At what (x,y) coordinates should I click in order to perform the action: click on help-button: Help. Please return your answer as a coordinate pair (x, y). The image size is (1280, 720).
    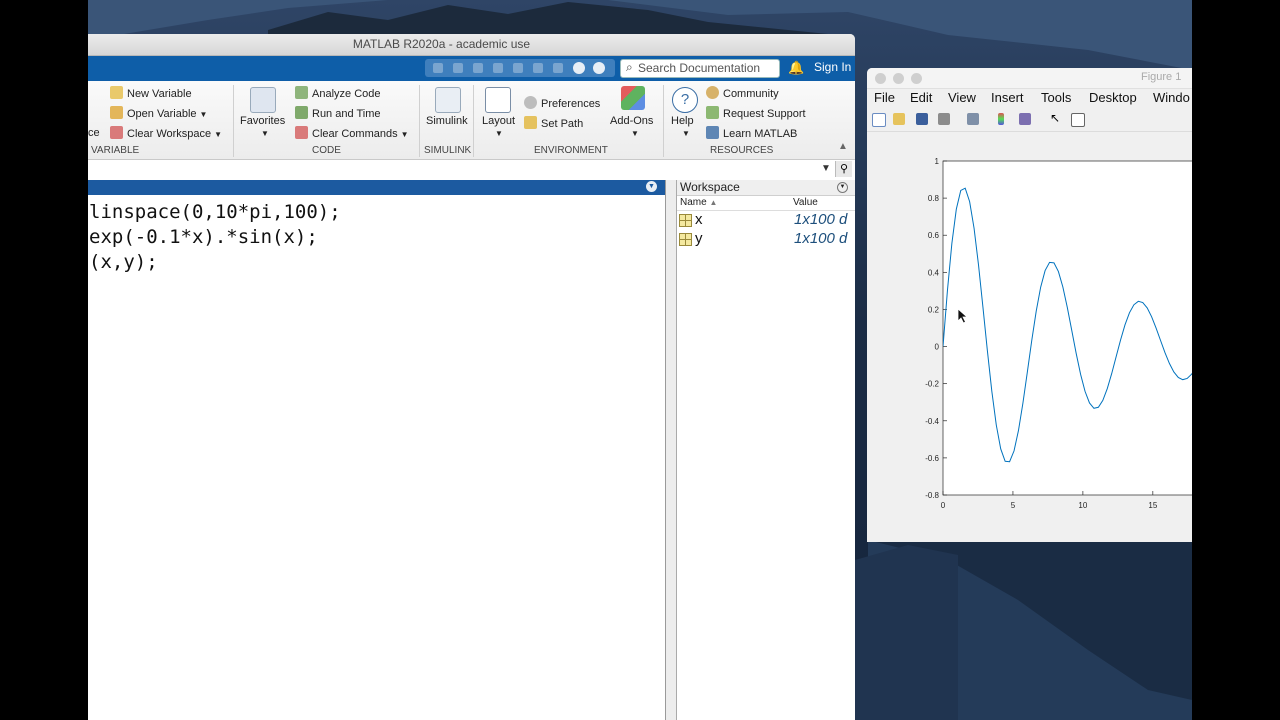
    Looking at the image, I should click on (682, 121).